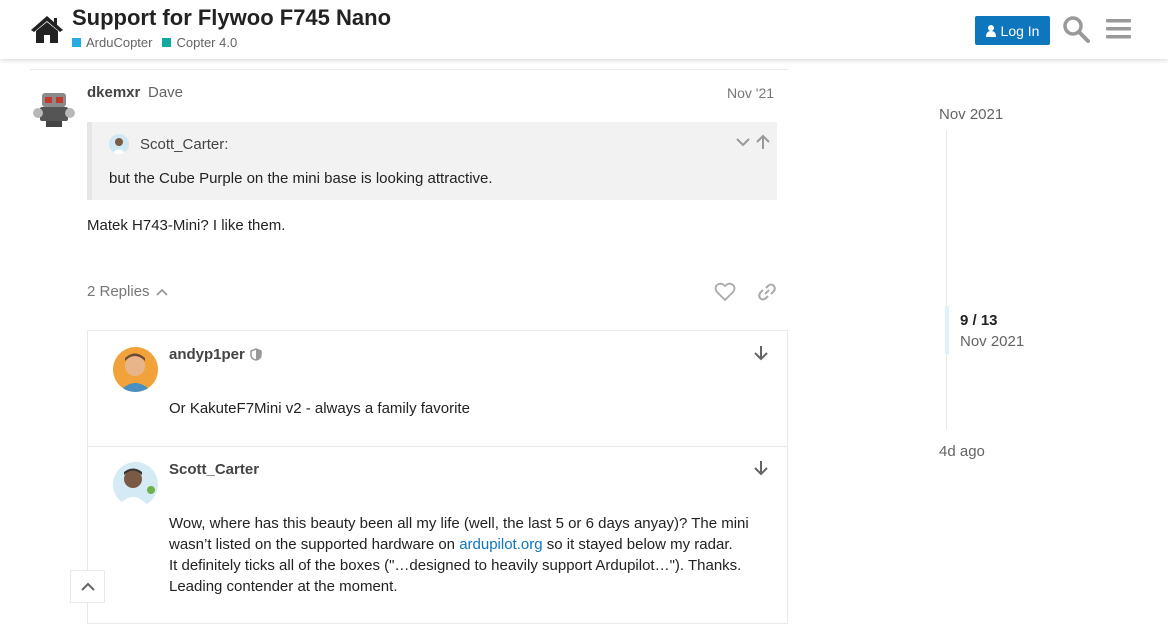 The width and height of the screenshot is (1168, 636). Describe the element at coordinates (992, 341) in the screenshot. I see `timeline-current-date: Nov 2021` at that location.